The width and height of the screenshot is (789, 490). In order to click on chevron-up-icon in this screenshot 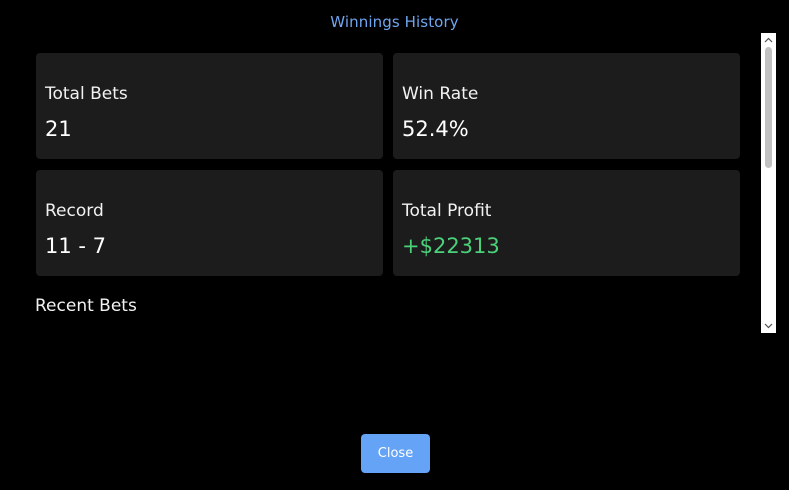, I will do `click(768, 40)`.